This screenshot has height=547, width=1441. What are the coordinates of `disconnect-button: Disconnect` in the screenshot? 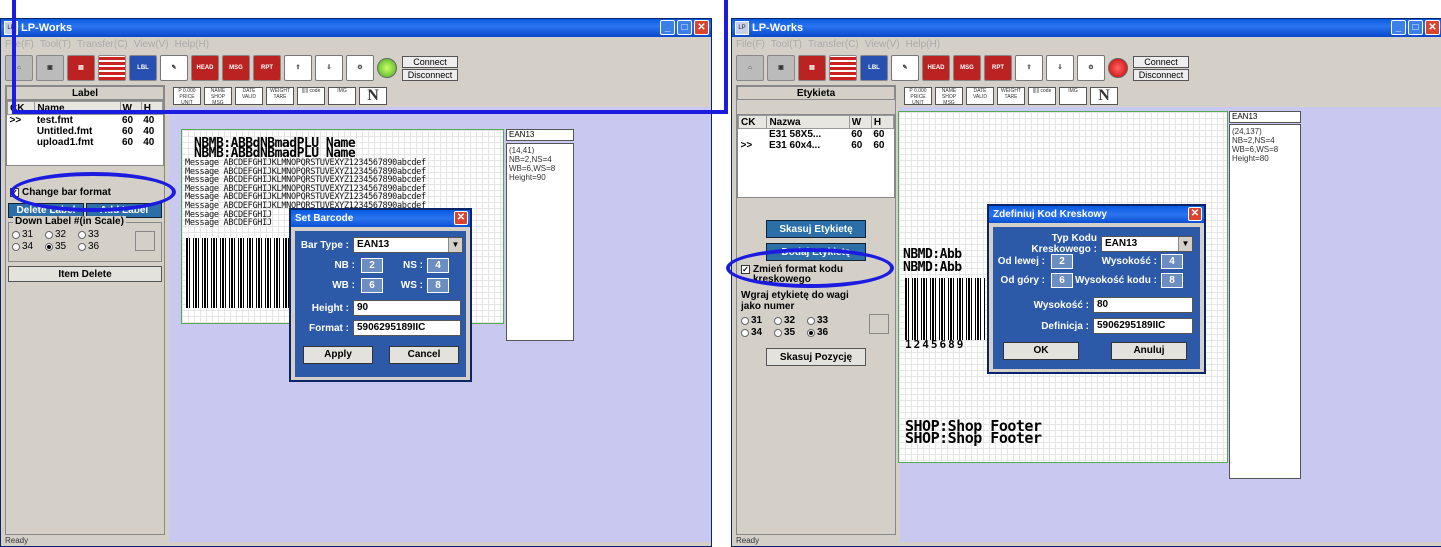 It's located at (1161, 74).